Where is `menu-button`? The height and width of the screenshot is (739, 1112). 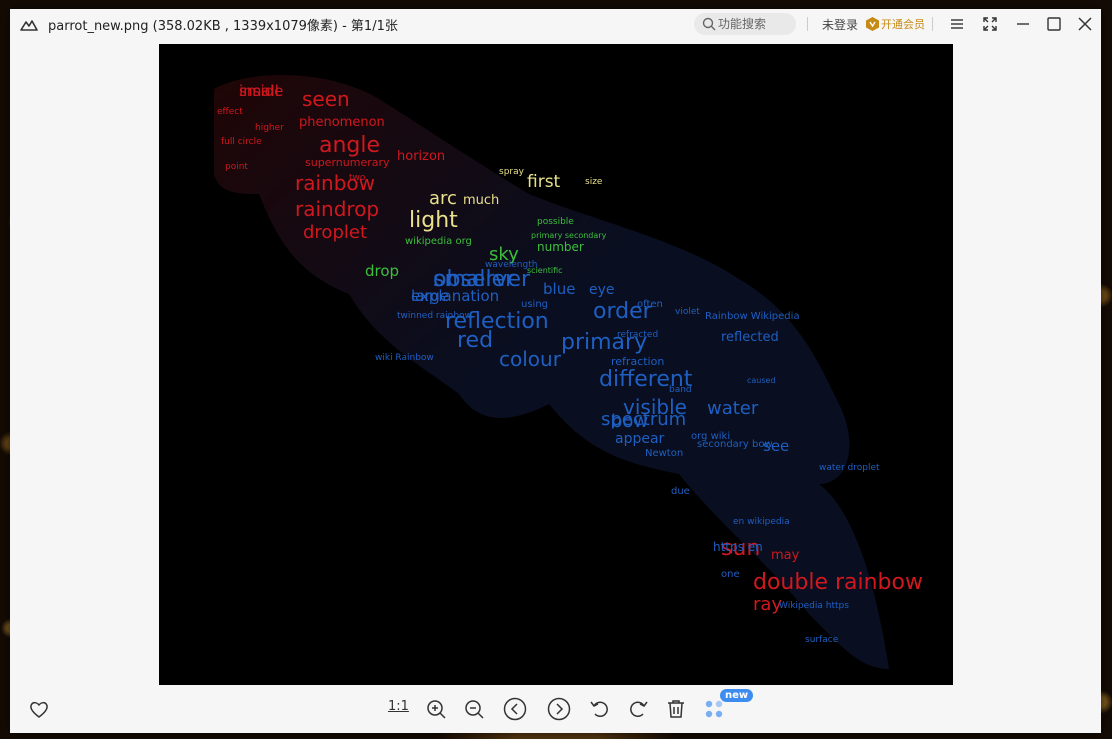 menu-button is located at coordinates (957, 24).